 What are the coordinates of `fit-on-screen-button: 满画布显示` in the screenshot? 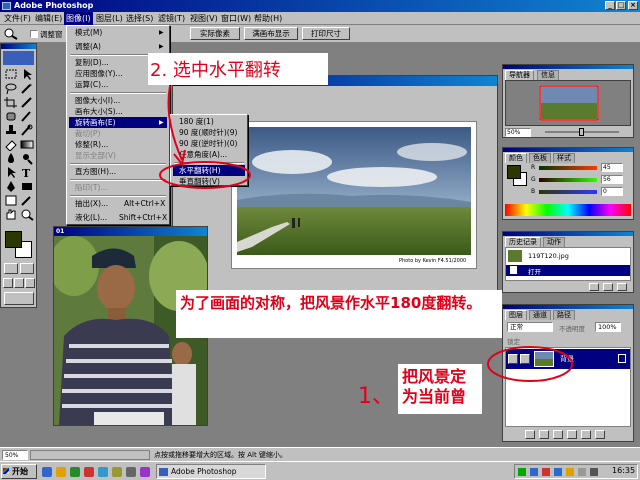 It's located at (271, 33).